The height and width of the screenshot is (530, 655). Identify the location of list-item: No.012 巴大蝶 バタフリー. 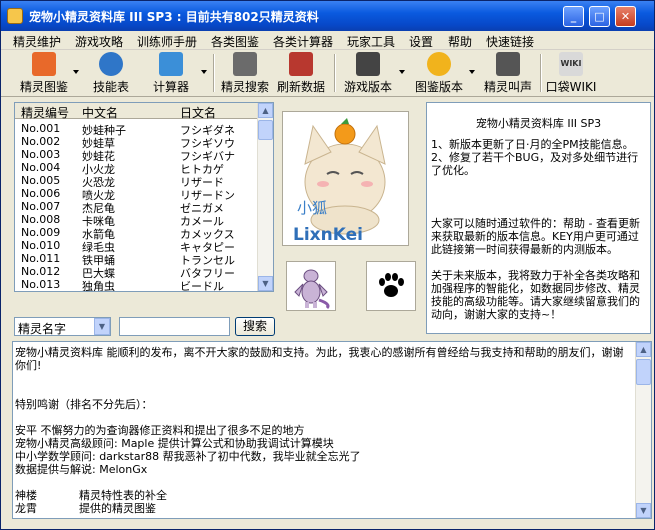
(137, 272).